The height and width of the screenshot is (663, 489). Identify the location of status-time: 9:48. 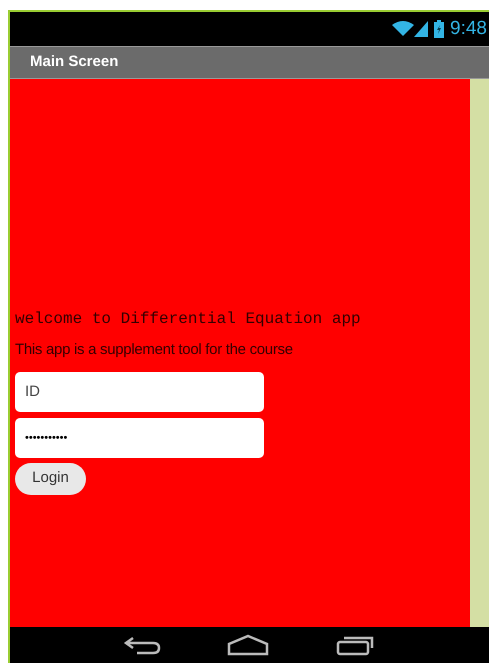
(468, 28).